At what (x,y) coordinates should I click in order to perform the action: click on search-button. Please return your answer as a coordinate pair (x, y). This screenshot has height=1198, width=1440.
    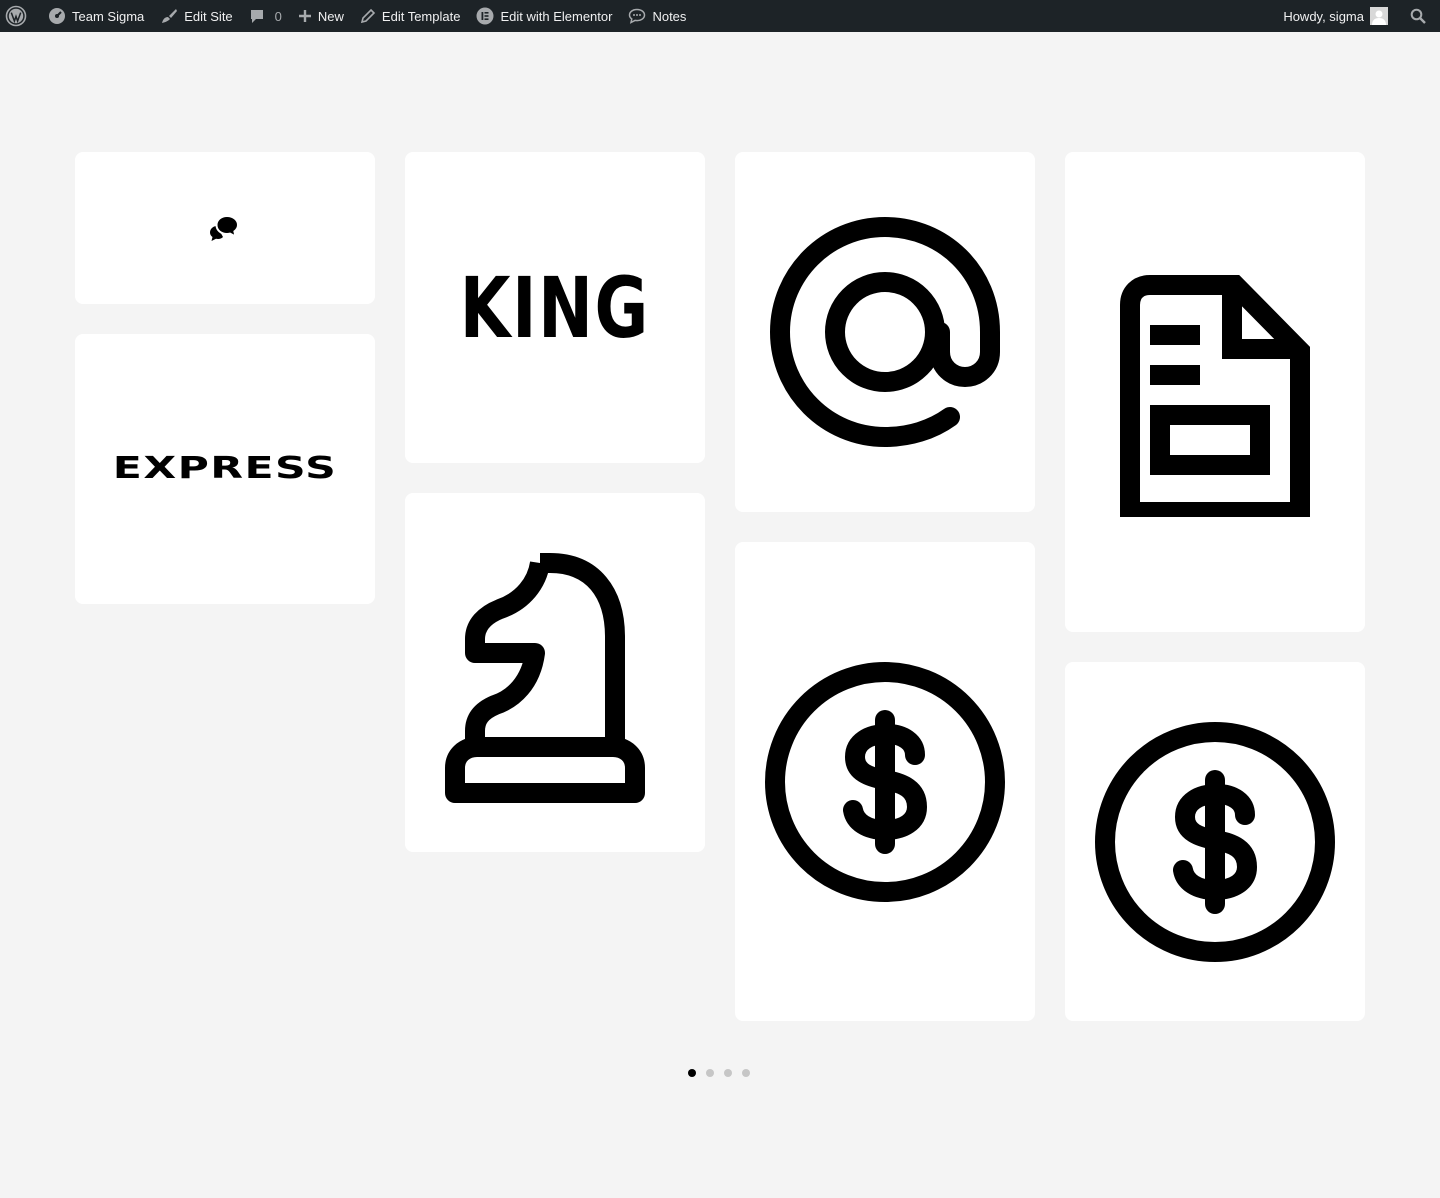
    Looking at the image, I should click on (1418, 16).